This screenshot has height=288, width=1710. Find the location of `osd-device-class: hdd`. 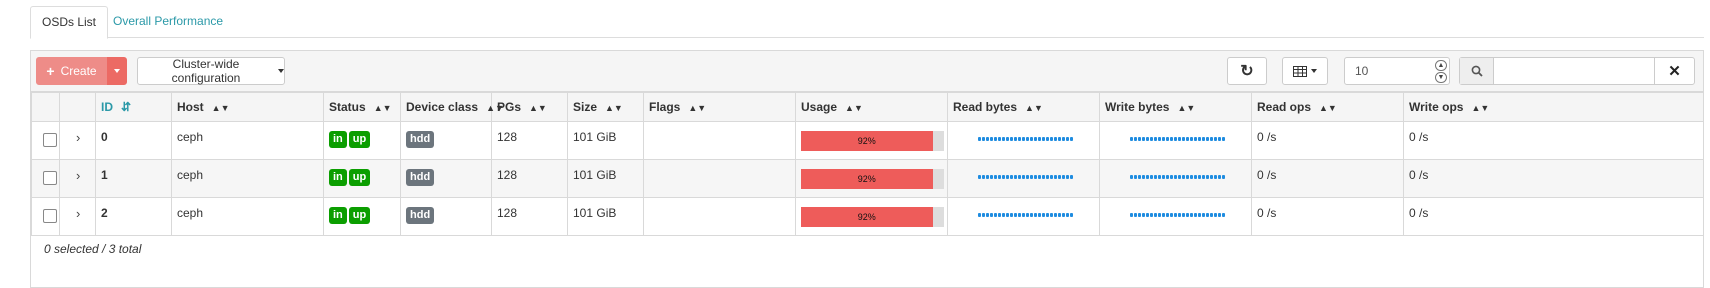

osd-device-class: hdd is located at coordinates (446, 140).